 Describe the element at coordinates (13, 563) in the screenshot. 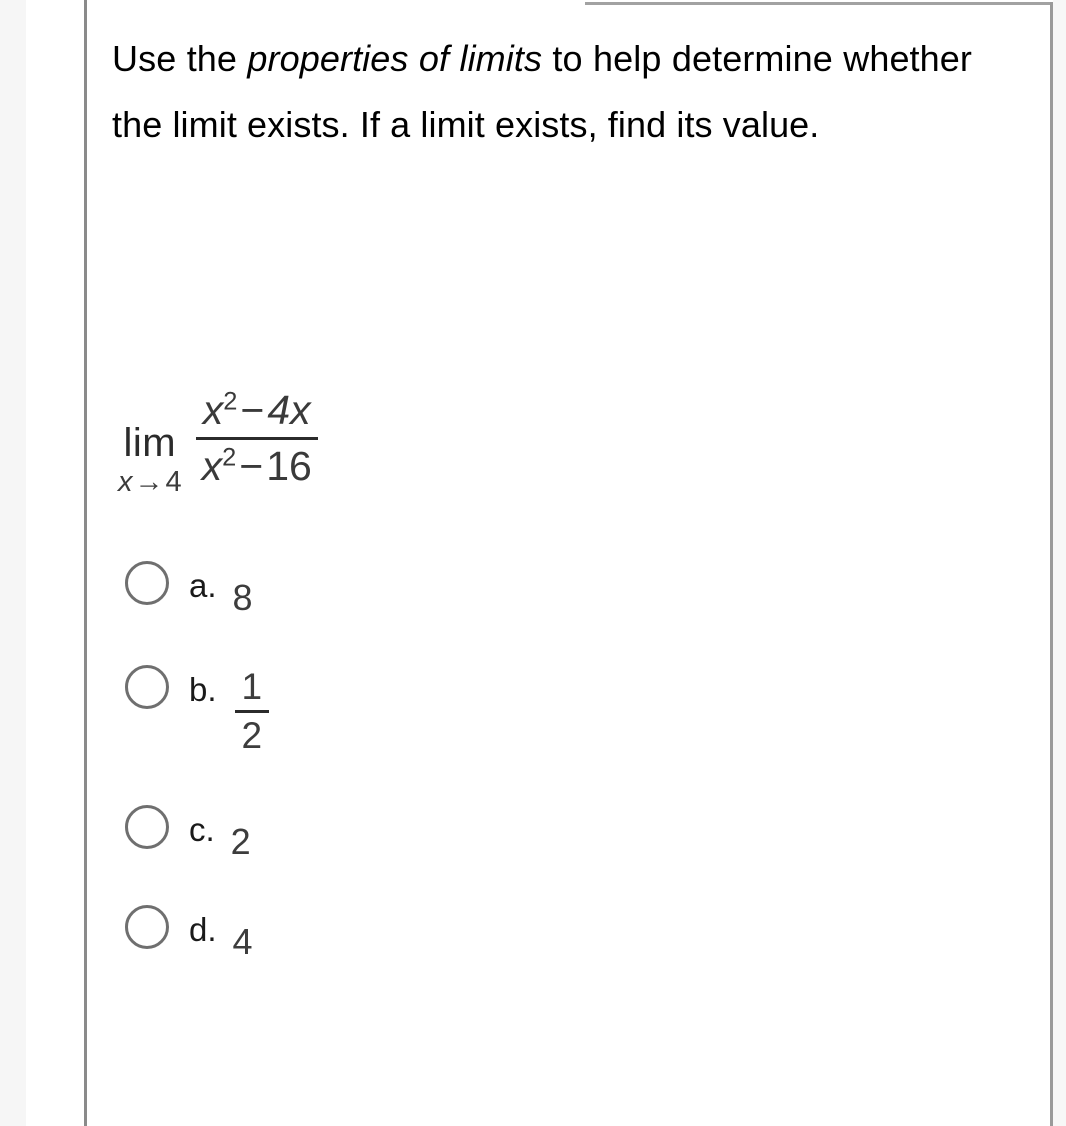

I see `left-gutter-band` at that location.